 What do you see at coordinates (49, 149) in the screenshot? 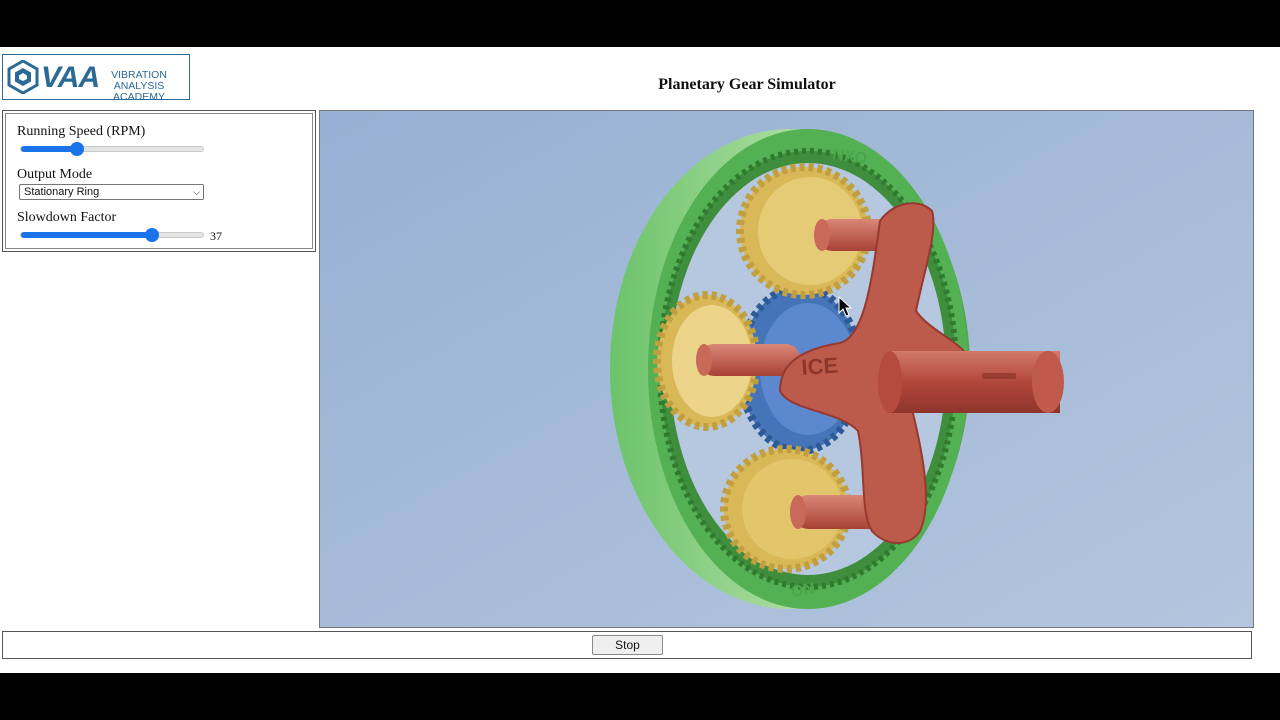
I see `running-speed-slider-fill` at bounding box center [49, 149].